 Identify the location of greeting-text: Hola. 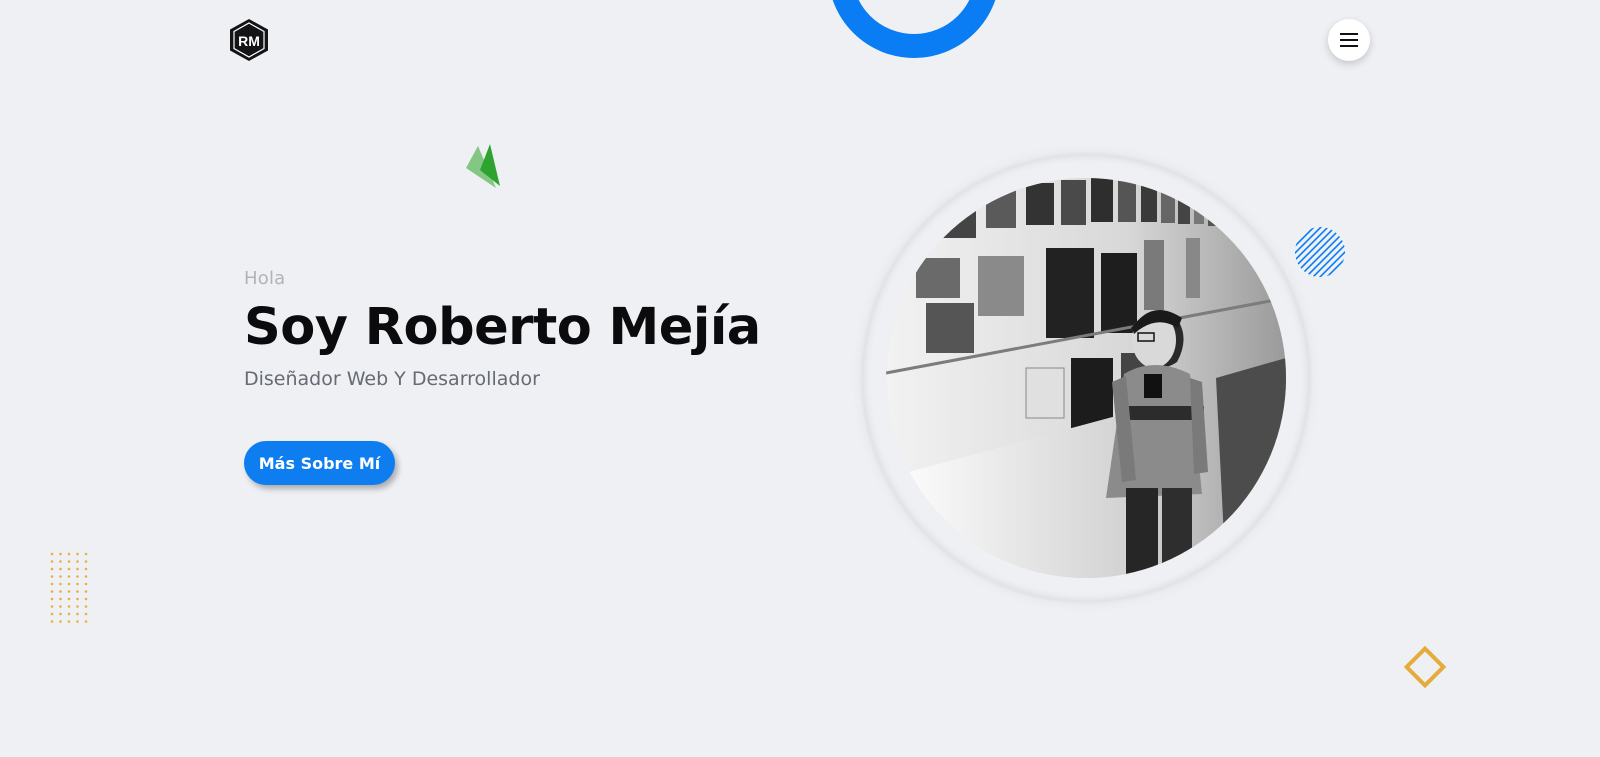
(265, 278).